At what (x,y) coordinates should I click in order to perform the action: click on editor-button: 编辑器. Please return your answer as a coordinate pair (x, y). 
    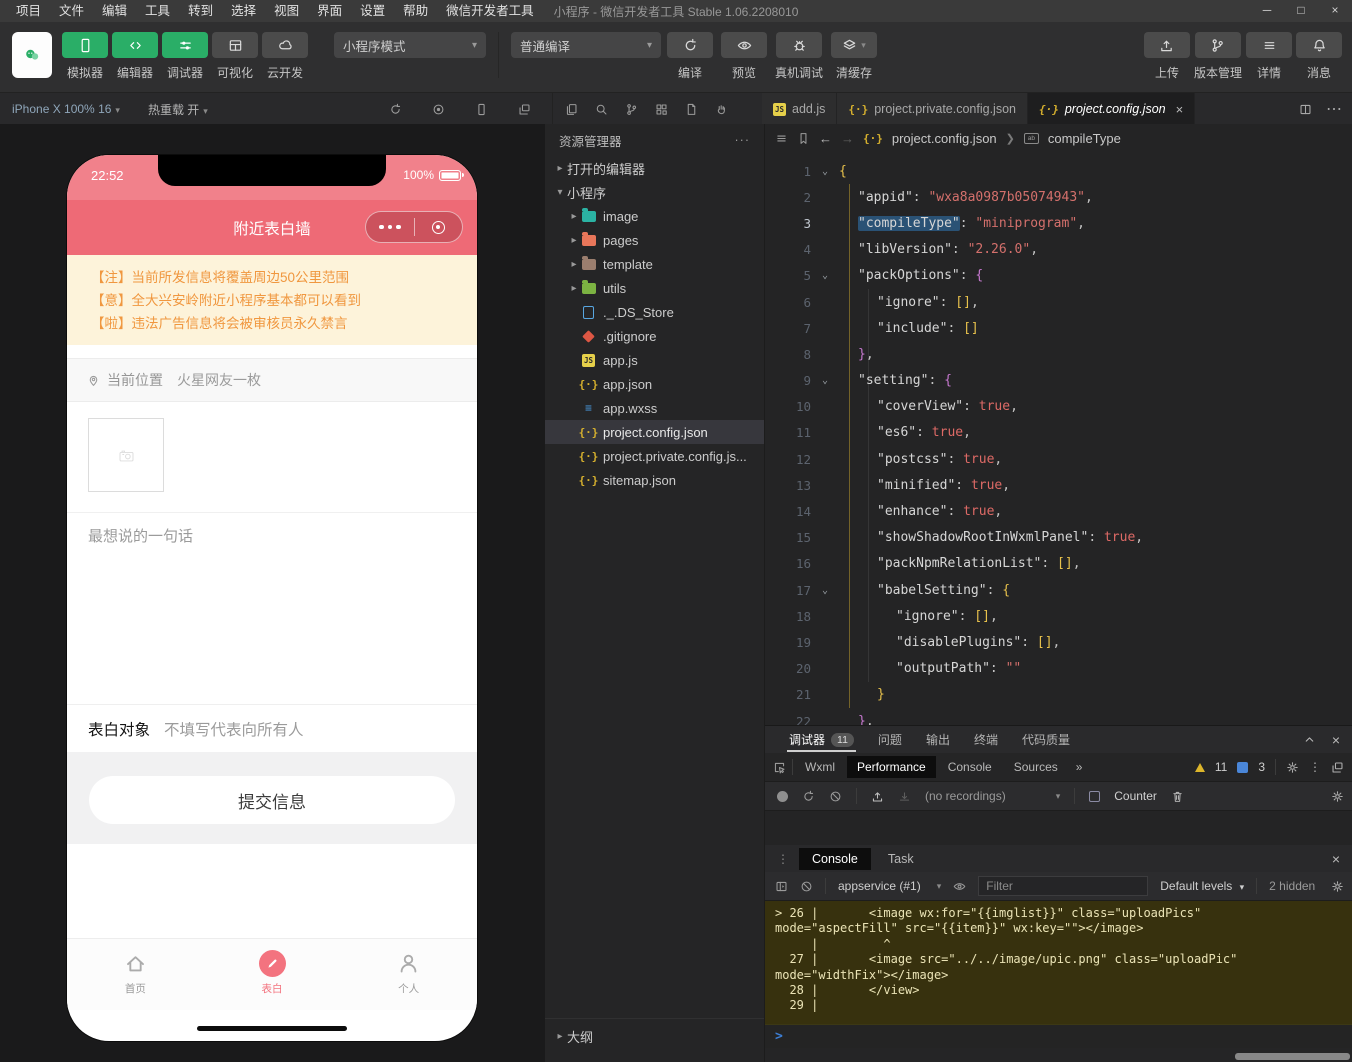
    Looking at the image, I should click on (135, 56).